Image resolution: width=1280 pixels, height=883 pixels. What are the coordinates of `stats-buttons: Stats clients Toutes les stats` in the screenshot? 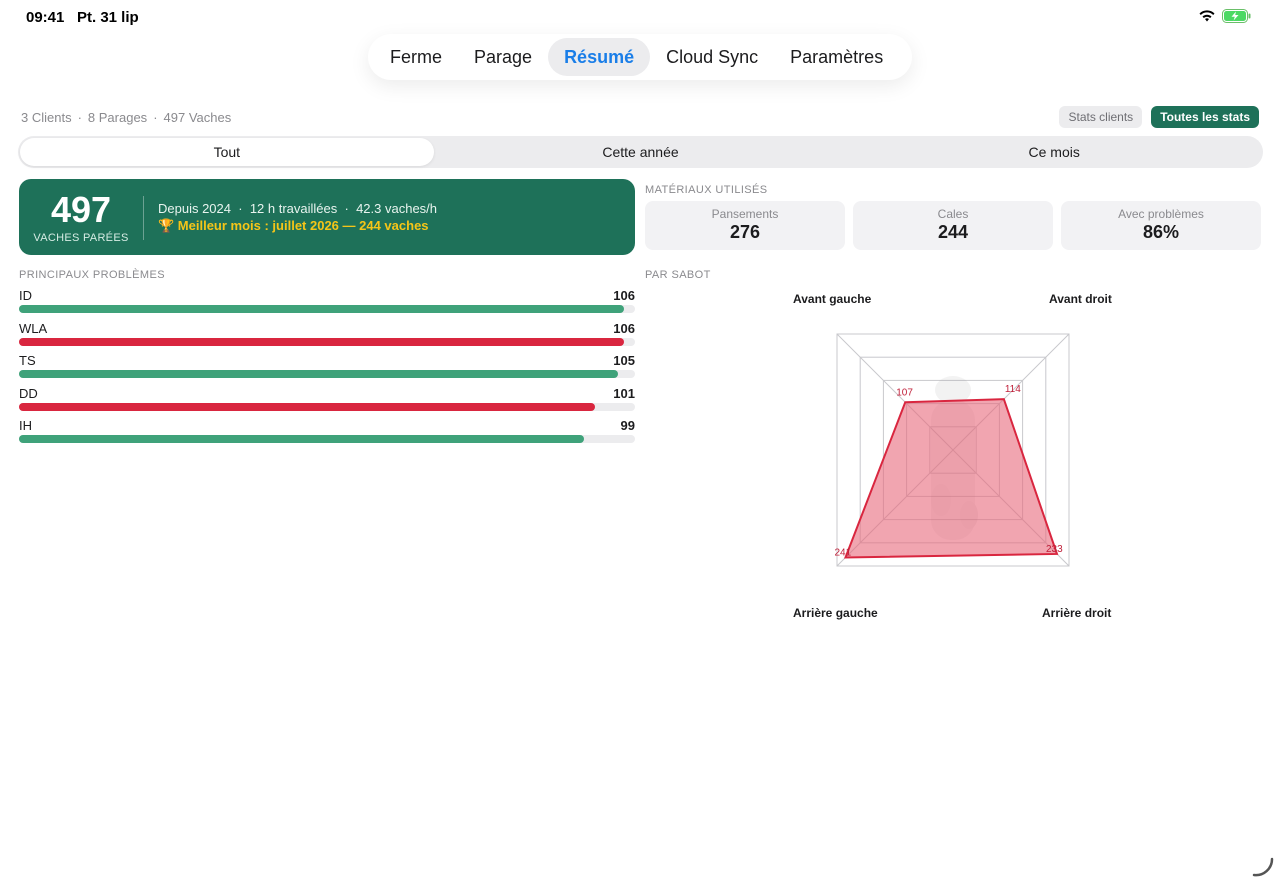 It's located at (1159, 117).